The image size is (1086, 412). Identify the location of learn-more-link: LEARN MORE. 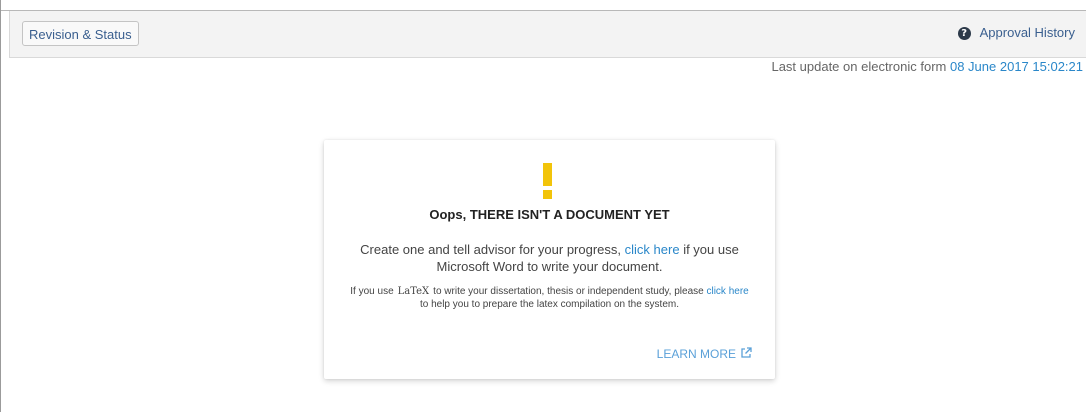
(704, 354).